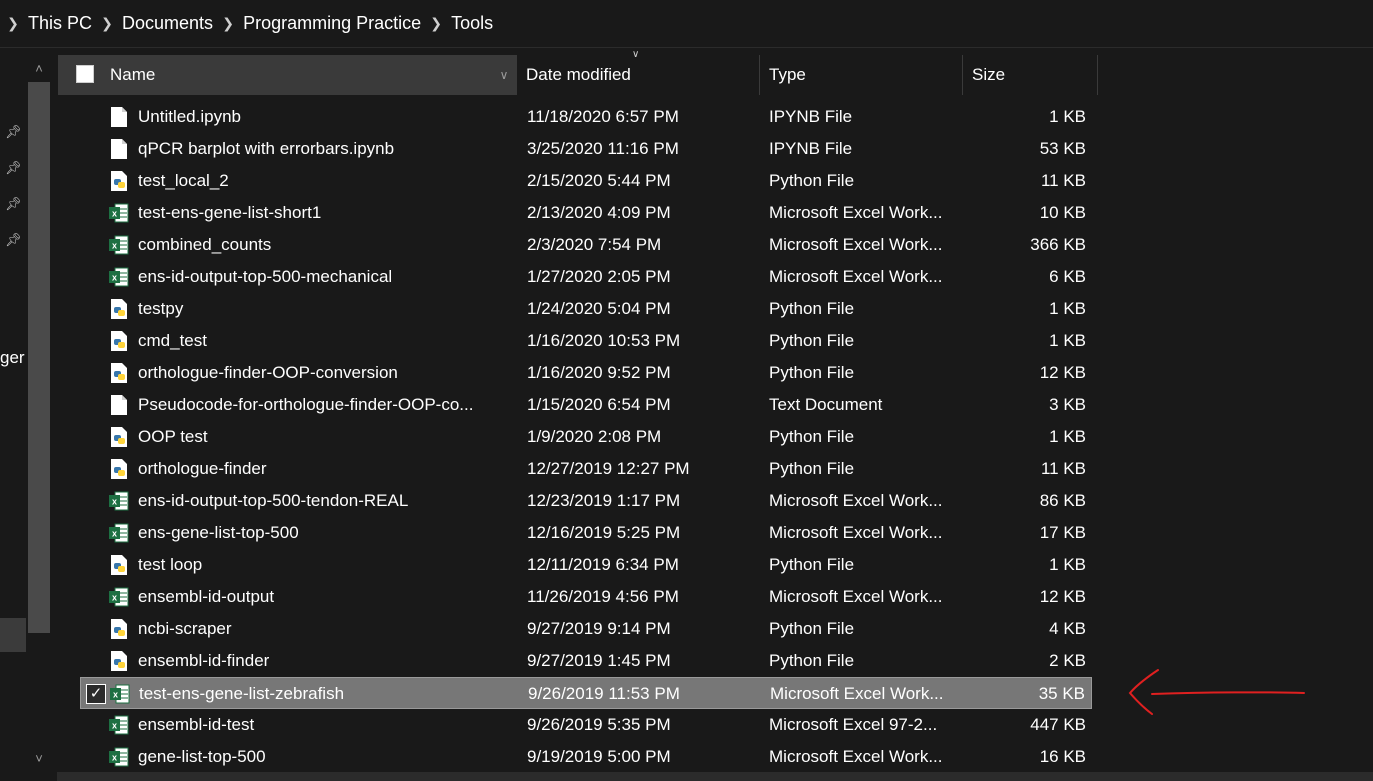 The image size is (1373, 781). What do you see at coordinates (133, 74) in the screenshot?
I see `column-name-label: Name` at bounding box center [133, 74].